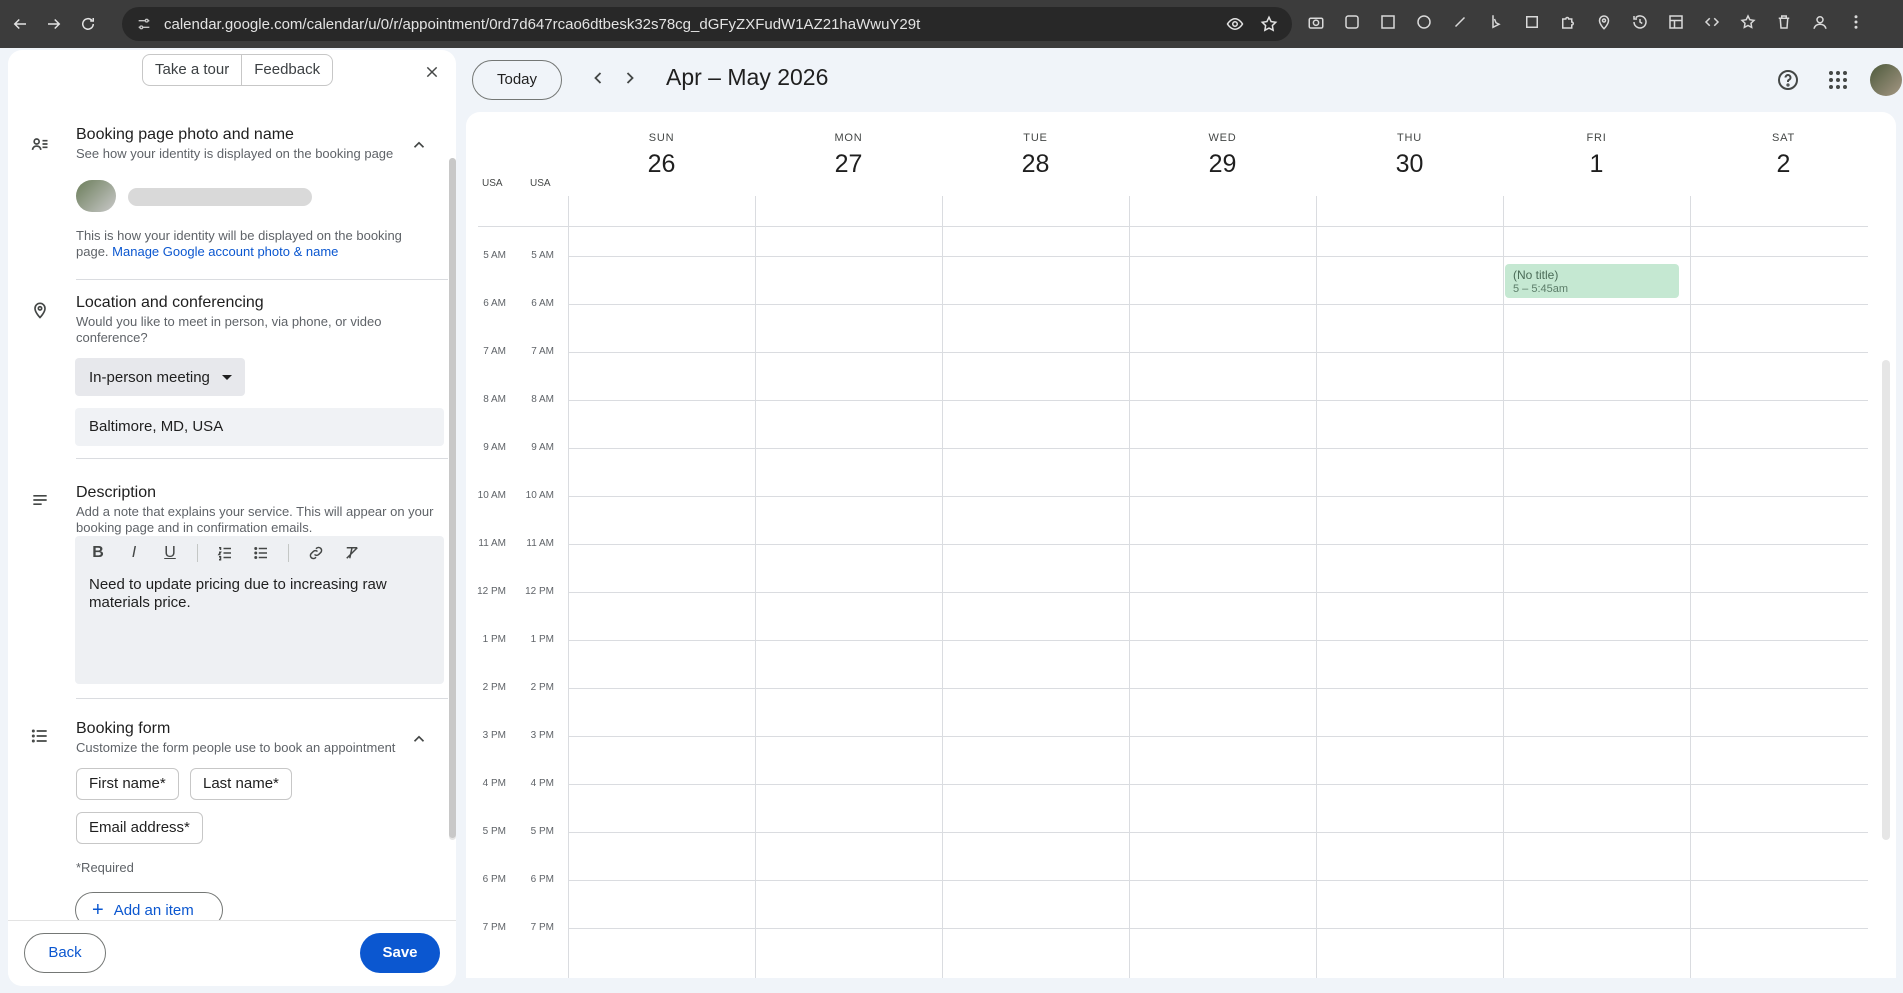 The height and width of the screenshot is (993, 1903). I want to click on day-header-mon: MON 27, so click(848, 155).